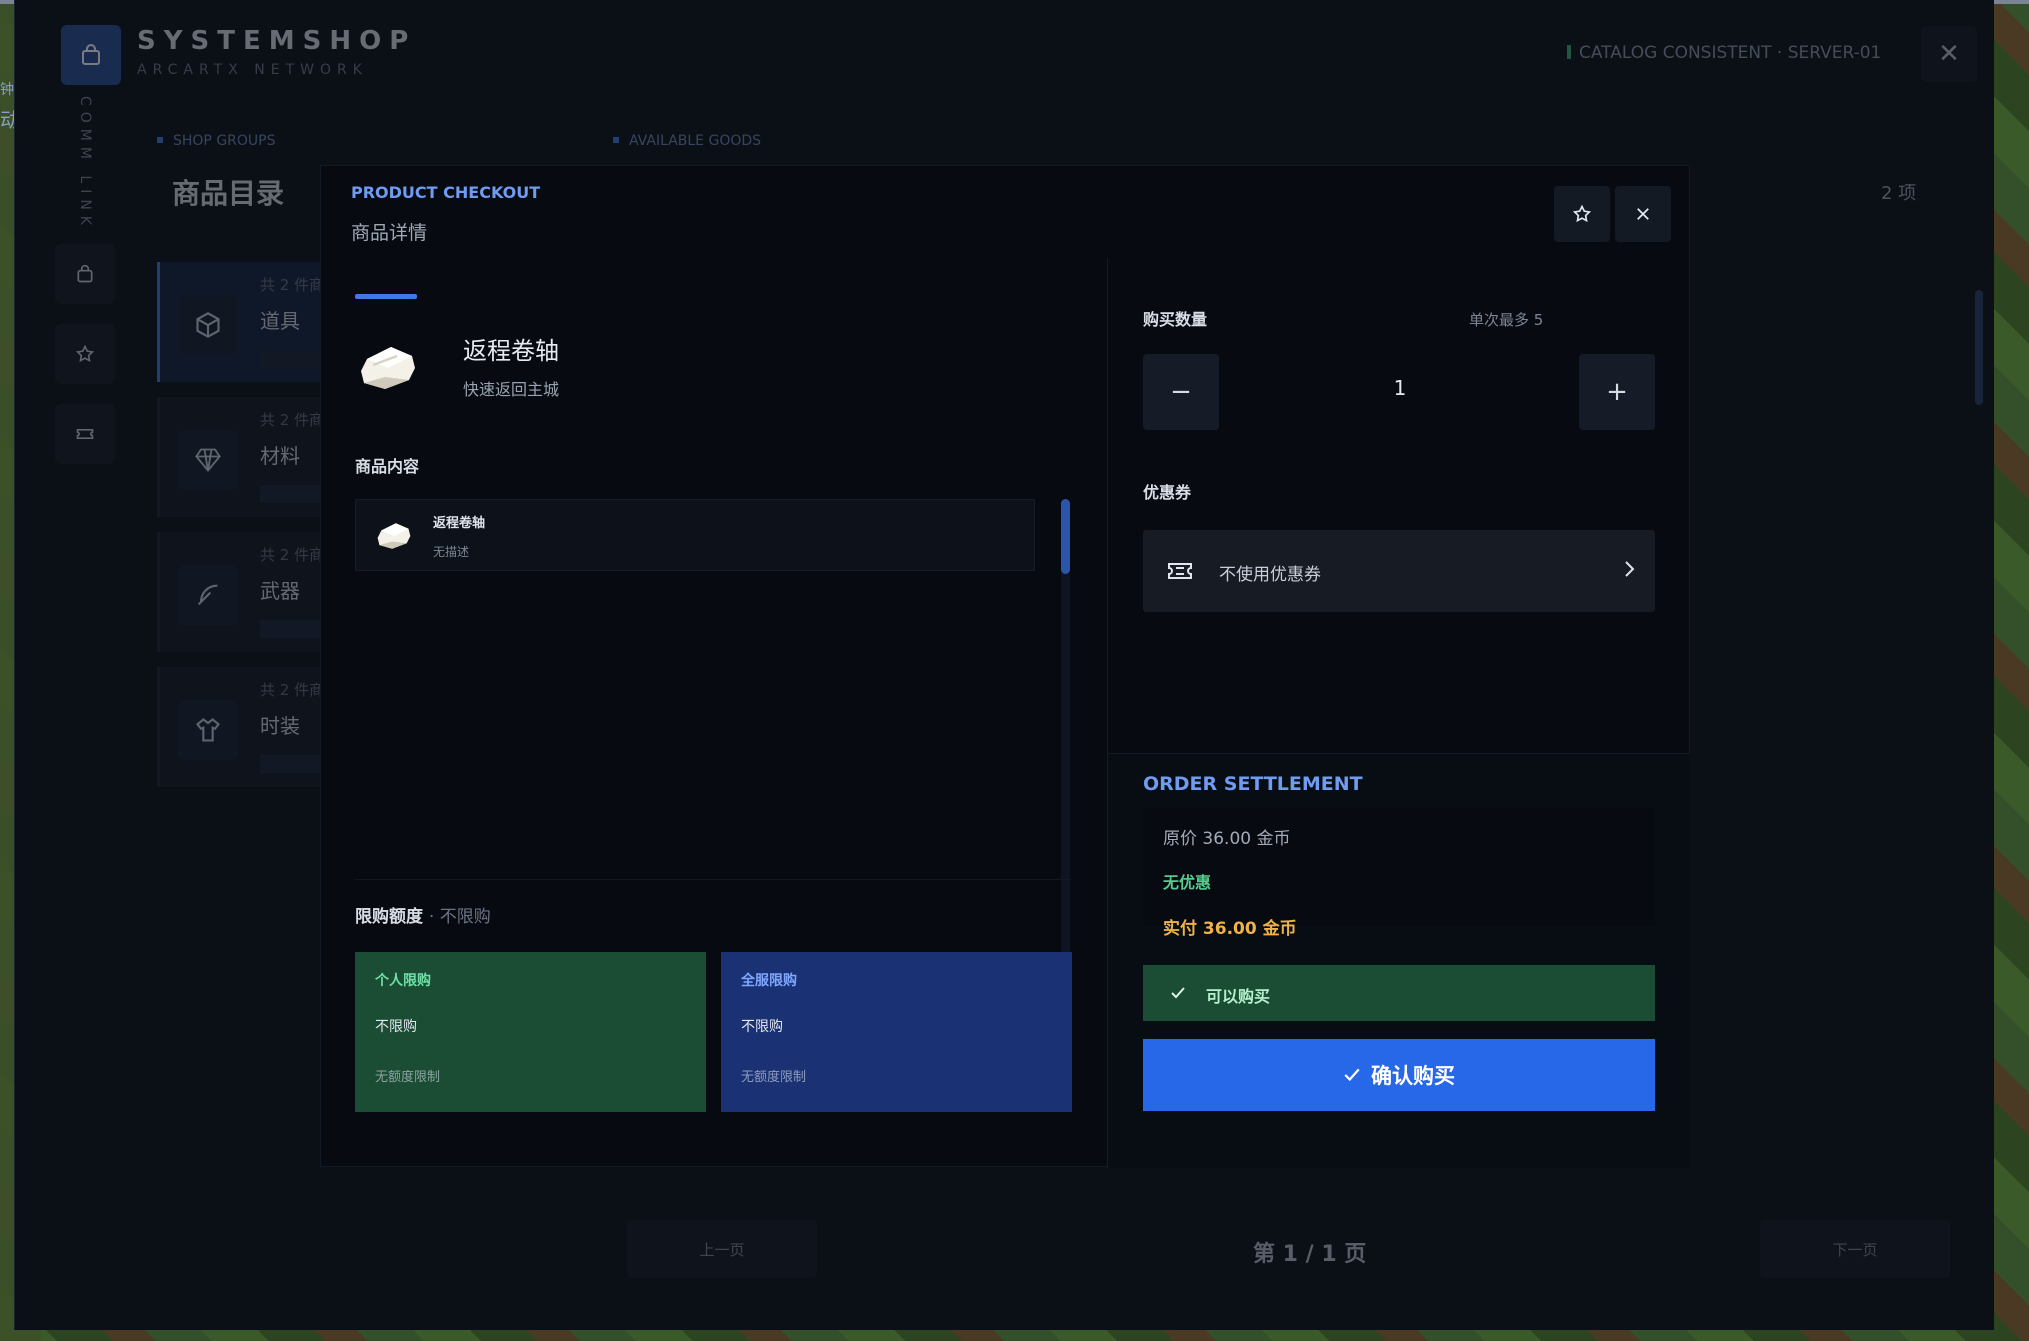 This screenshot has width=2029, height=1341. I want to click on limits-heading: 限购额度 · 不限购, so click(423, 914).